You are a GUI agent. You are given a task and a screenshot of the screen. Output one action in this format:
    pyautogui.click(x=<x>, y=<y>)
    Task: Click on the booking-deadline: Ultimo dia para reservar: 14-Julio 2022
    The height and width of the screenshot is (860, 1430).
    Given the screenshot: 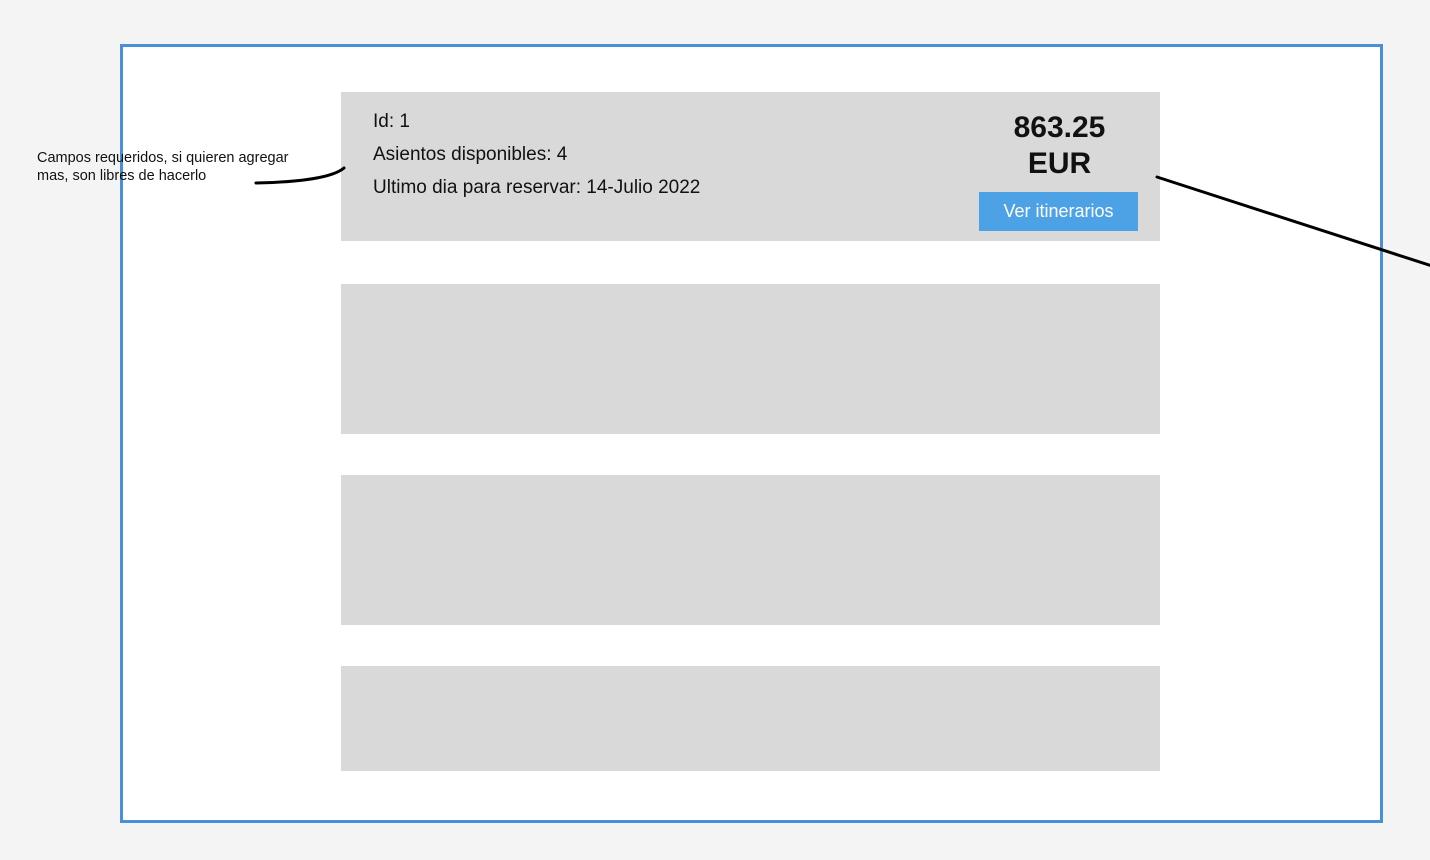 What is the action you would take?
    pyautogui.click(x=537, y=187)
    